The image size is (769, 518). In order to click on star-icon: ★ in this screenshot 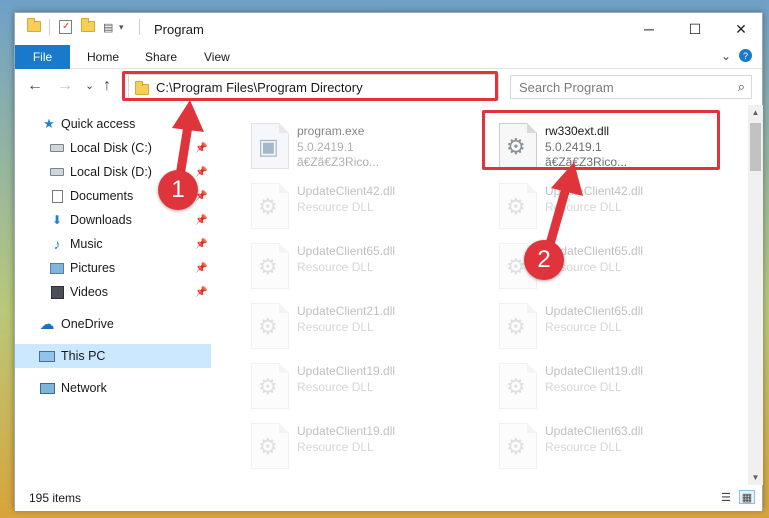, I will do `click(49, 123)`.